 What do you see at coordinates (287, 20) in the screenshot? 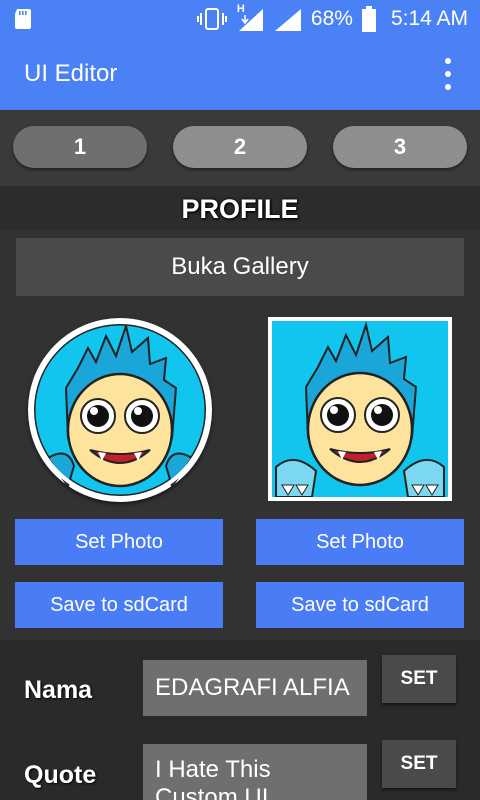
I see `signal-strength-icon` at bounding box center [287, 20].